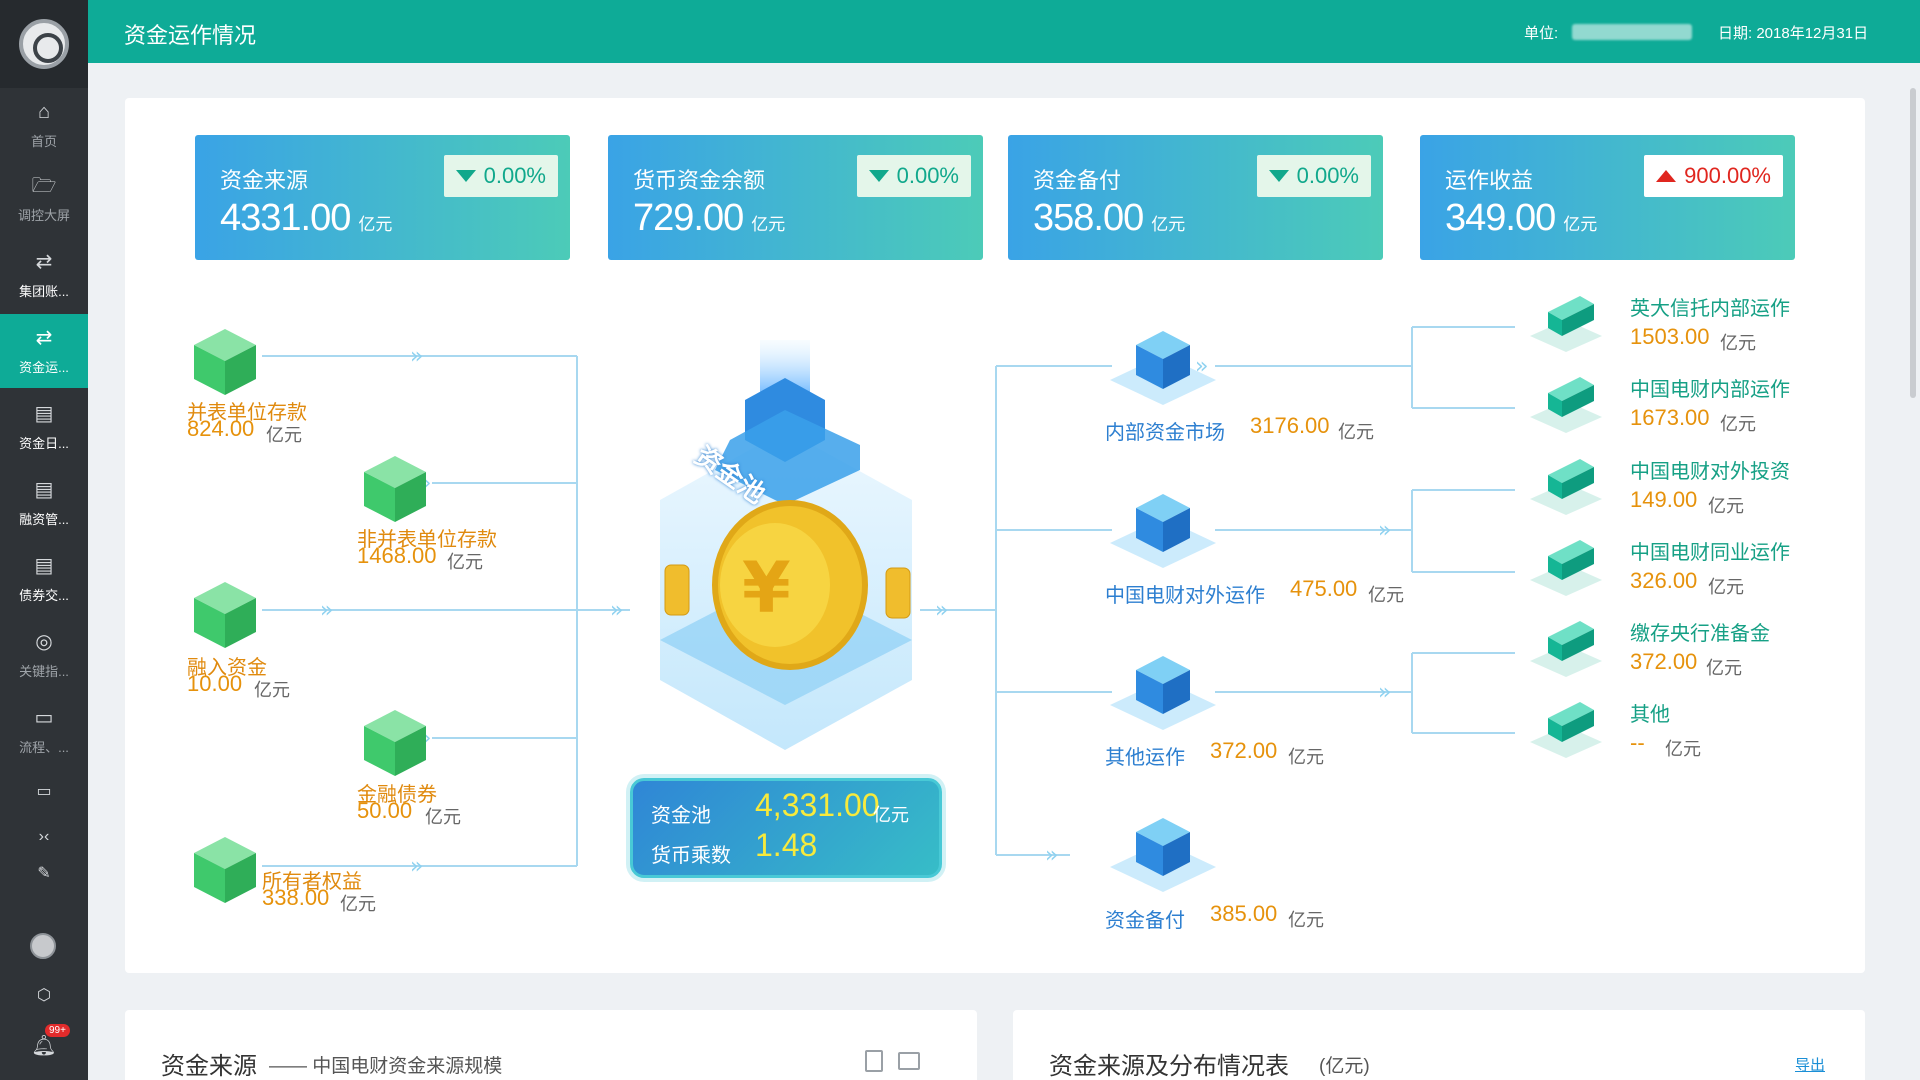 This screenshot has height=1080, width=1920. What do you see at coordinates (1169, 1066) in the screenshot?
I see `card-title: 资金来源及分布情况表` at bounding box center [1169, 1066].